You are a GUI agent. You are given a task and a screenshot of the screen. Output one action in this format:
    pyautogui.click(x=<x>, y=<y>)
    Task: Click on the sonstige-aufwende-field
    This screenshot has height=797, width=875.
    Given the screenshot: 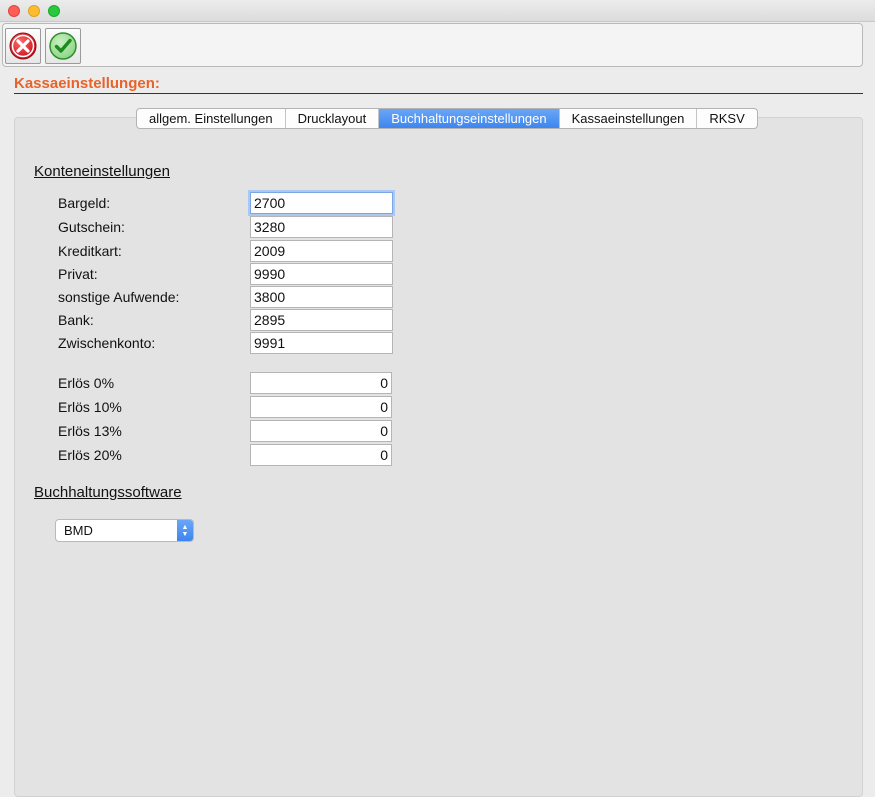 What is the action you would take?
    pyautogui.click(x=321, y=297)
    